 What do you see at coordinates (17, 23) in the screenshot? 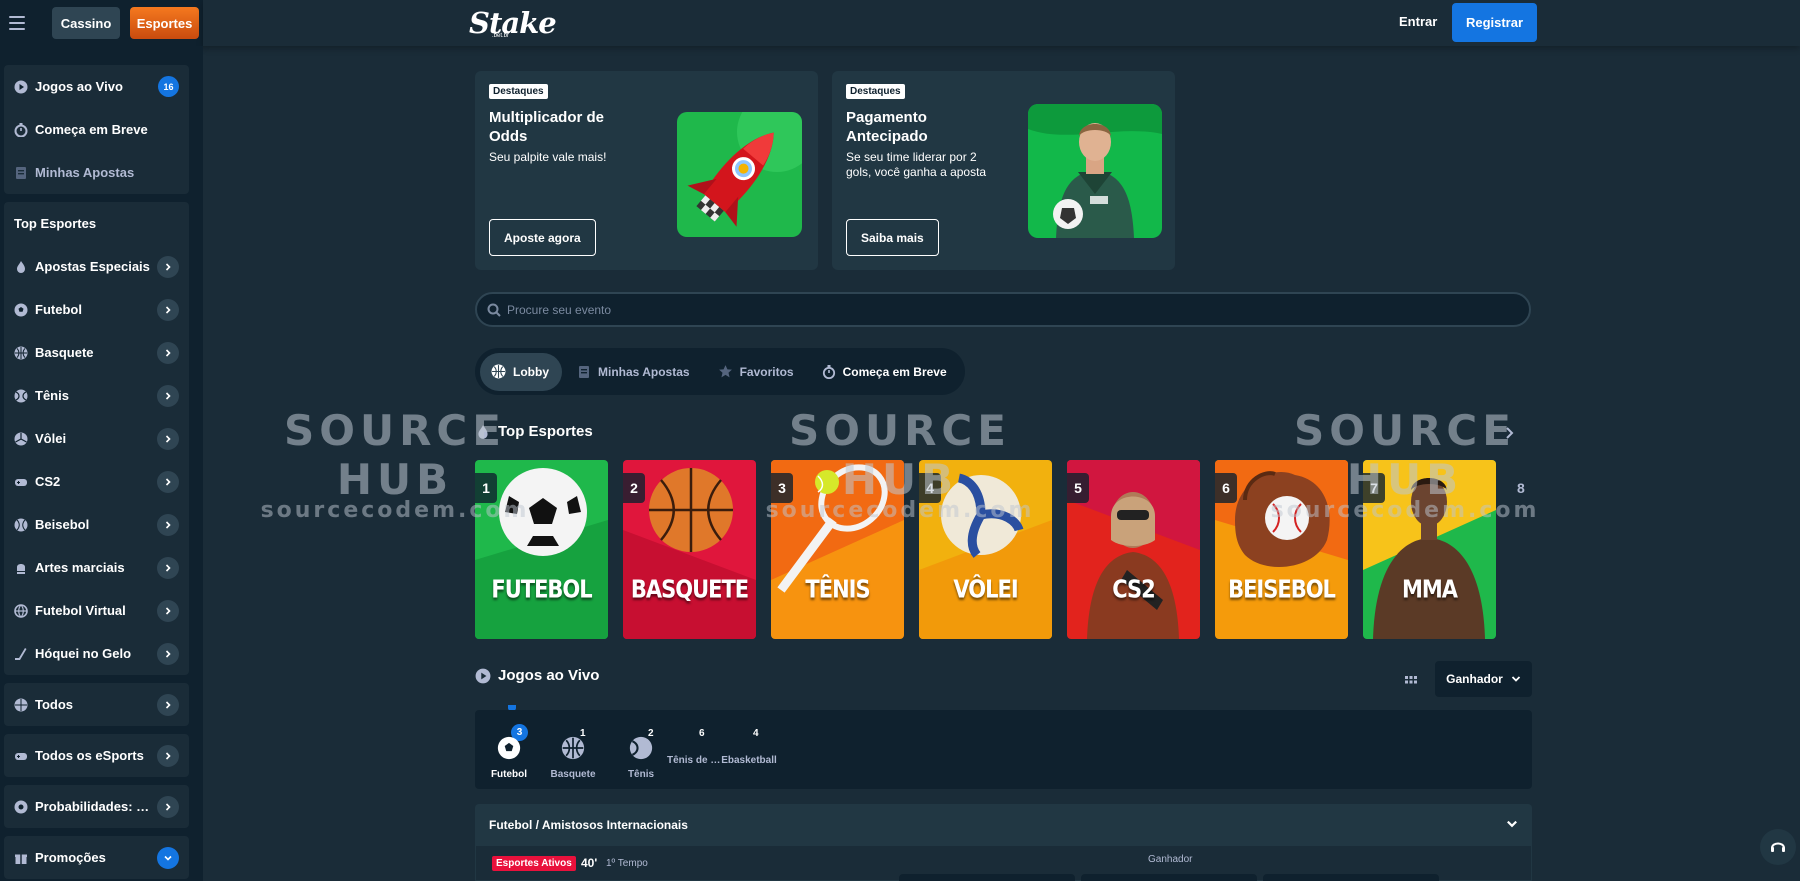
I see `hamburger-menu-icon` at bounding box center [17, 23].